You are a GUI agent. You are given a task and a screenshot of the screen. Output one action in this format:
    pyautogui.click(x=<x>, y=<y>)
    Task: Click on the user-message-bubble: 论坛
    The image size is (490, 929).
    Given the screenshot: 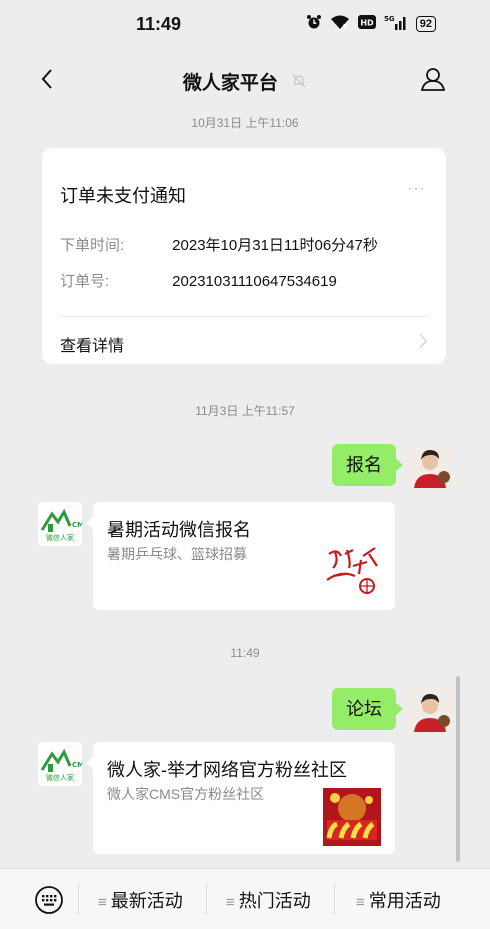 What is the action you would take?
    pyautogui.click(x=367, y=709)
    